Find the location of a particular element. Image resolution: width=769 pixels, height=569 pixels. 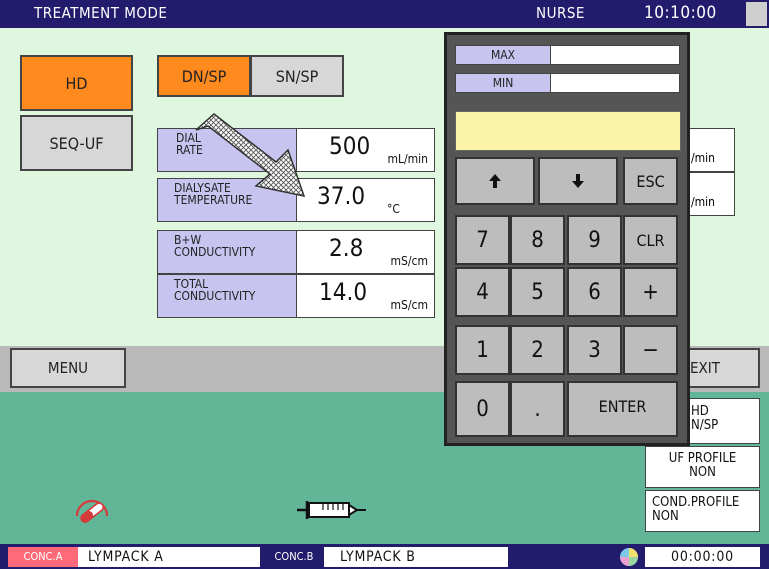

key-8-label: 8 is located at coordinates (537, 240).